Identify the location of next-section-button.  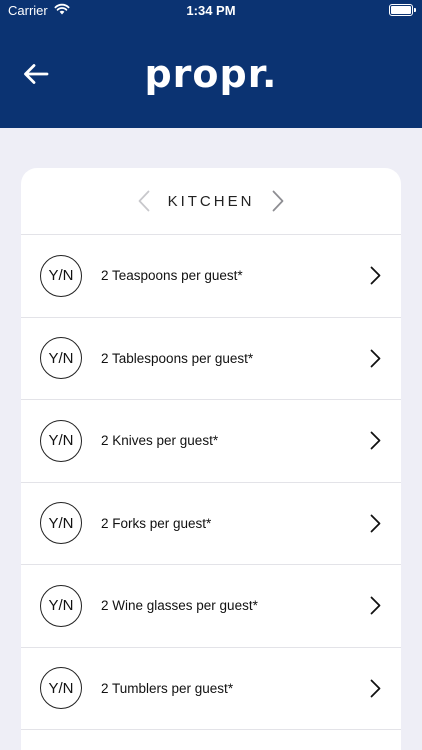
(278, 201).